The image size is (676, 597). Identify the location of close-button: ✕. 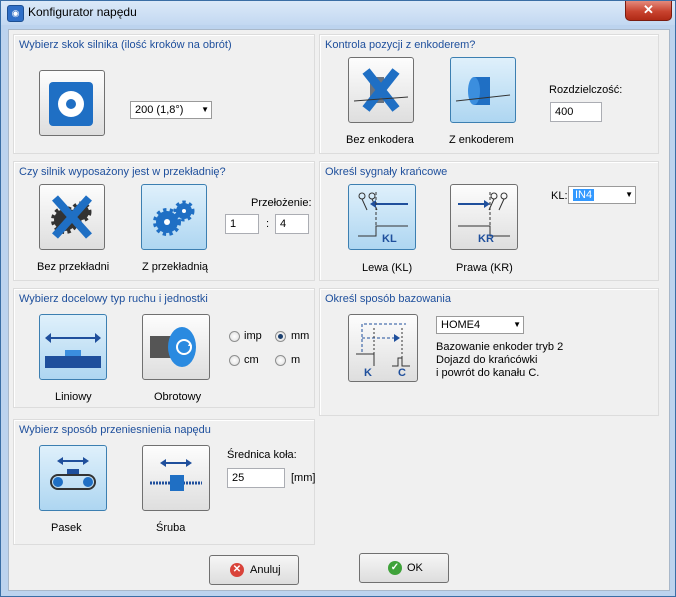
(648, 11).